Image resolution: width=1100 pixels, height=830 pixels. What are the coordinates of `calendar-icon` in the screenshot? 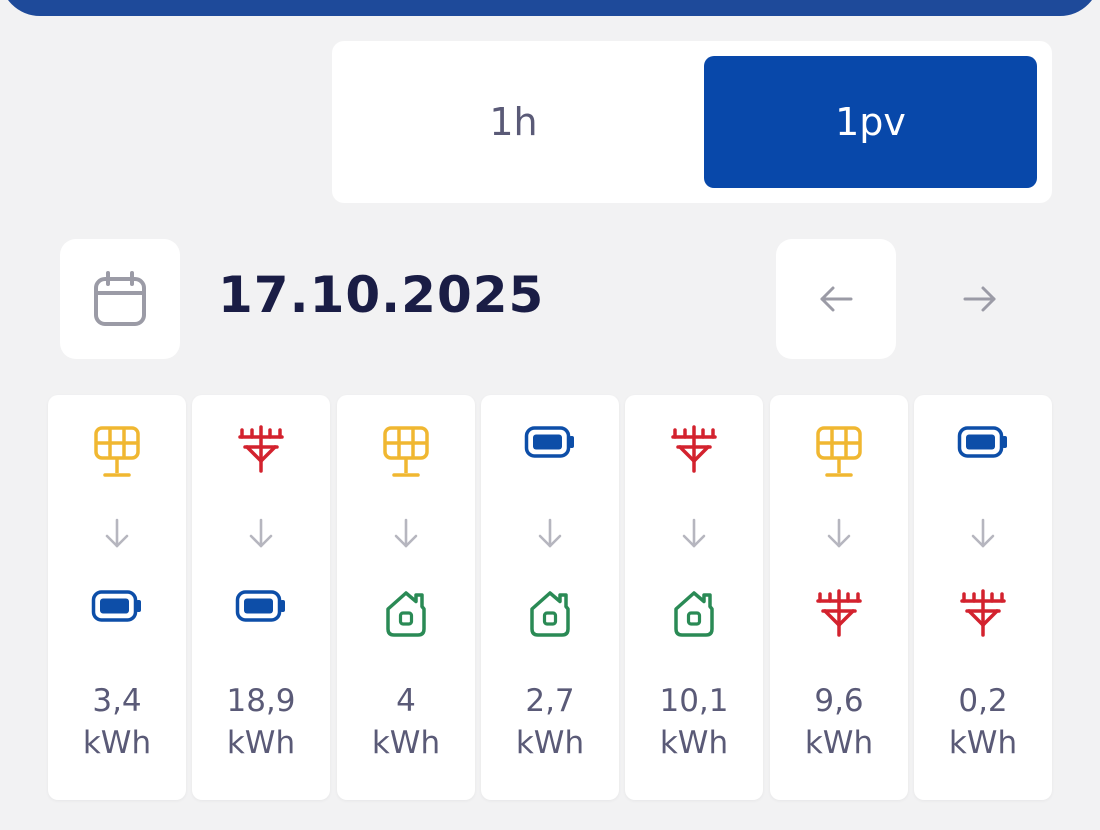 It's located at (120, 298).